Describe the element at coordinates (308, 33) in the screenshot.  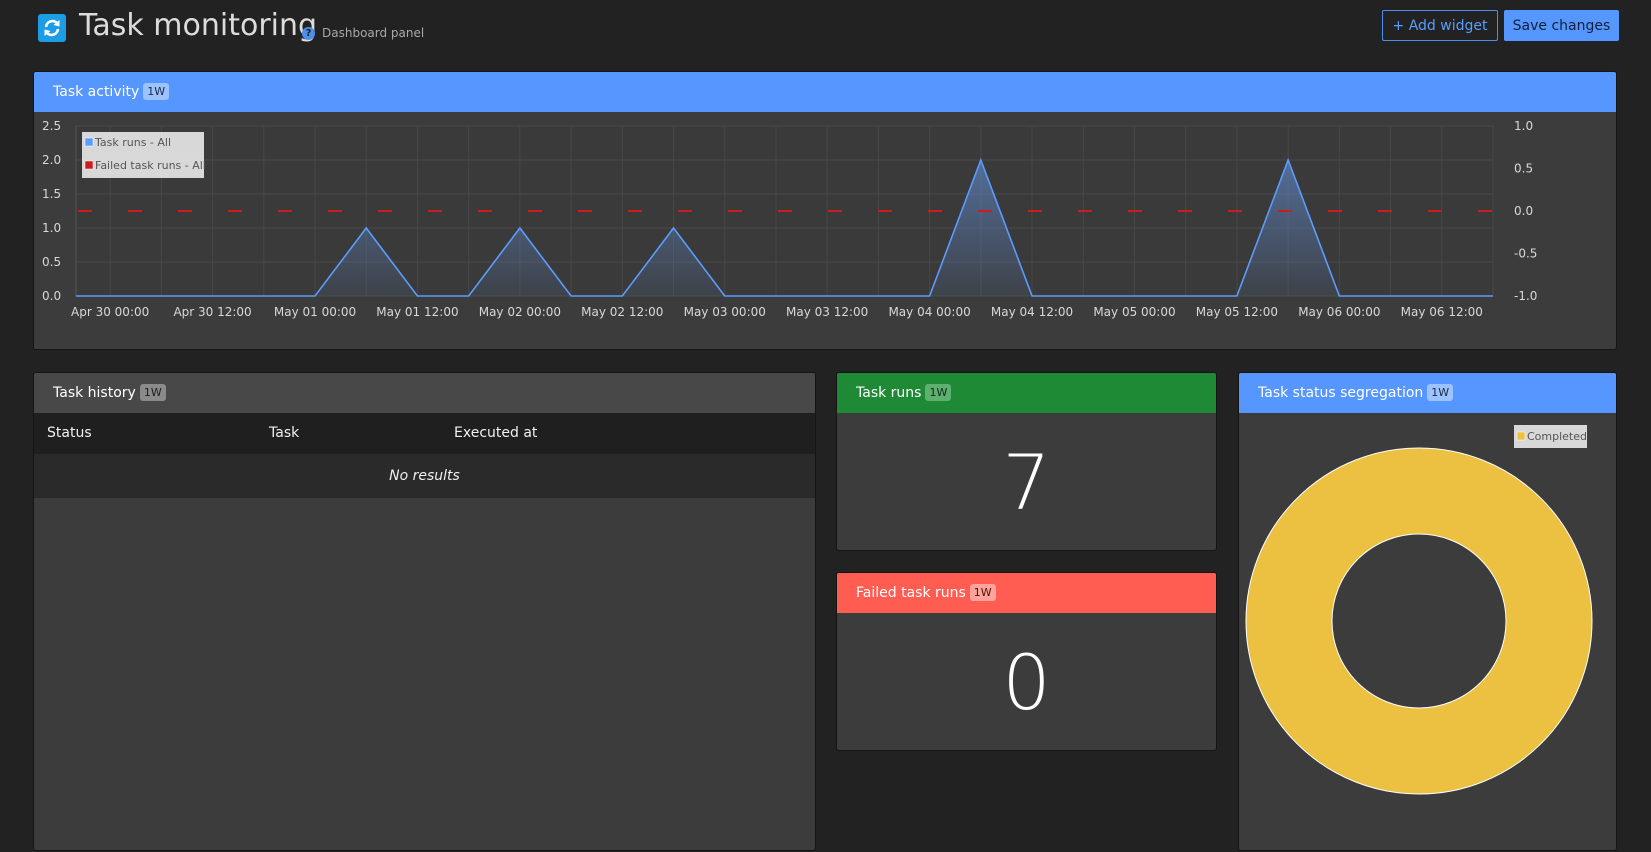
I see `help-icon: ?` at that location.